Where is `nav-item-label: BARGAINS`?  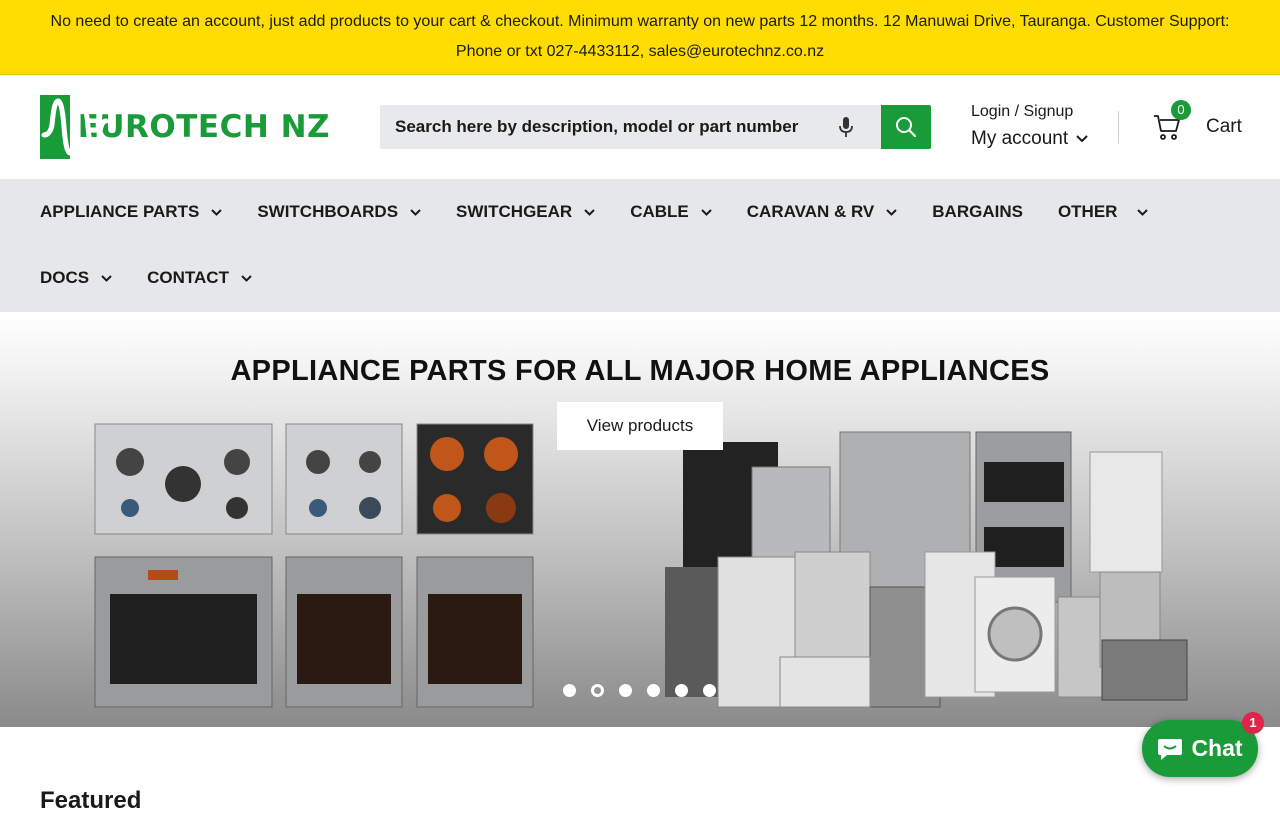 nav-item-label: BARGAINS is located at coordinates (977, 211).